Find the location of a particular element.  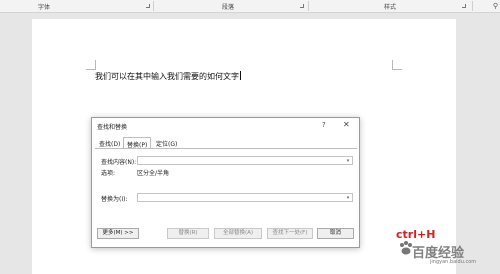

document-text-content: 我们可以在其中输入我们需要的如何文字 is located at coordinates (167, 76).